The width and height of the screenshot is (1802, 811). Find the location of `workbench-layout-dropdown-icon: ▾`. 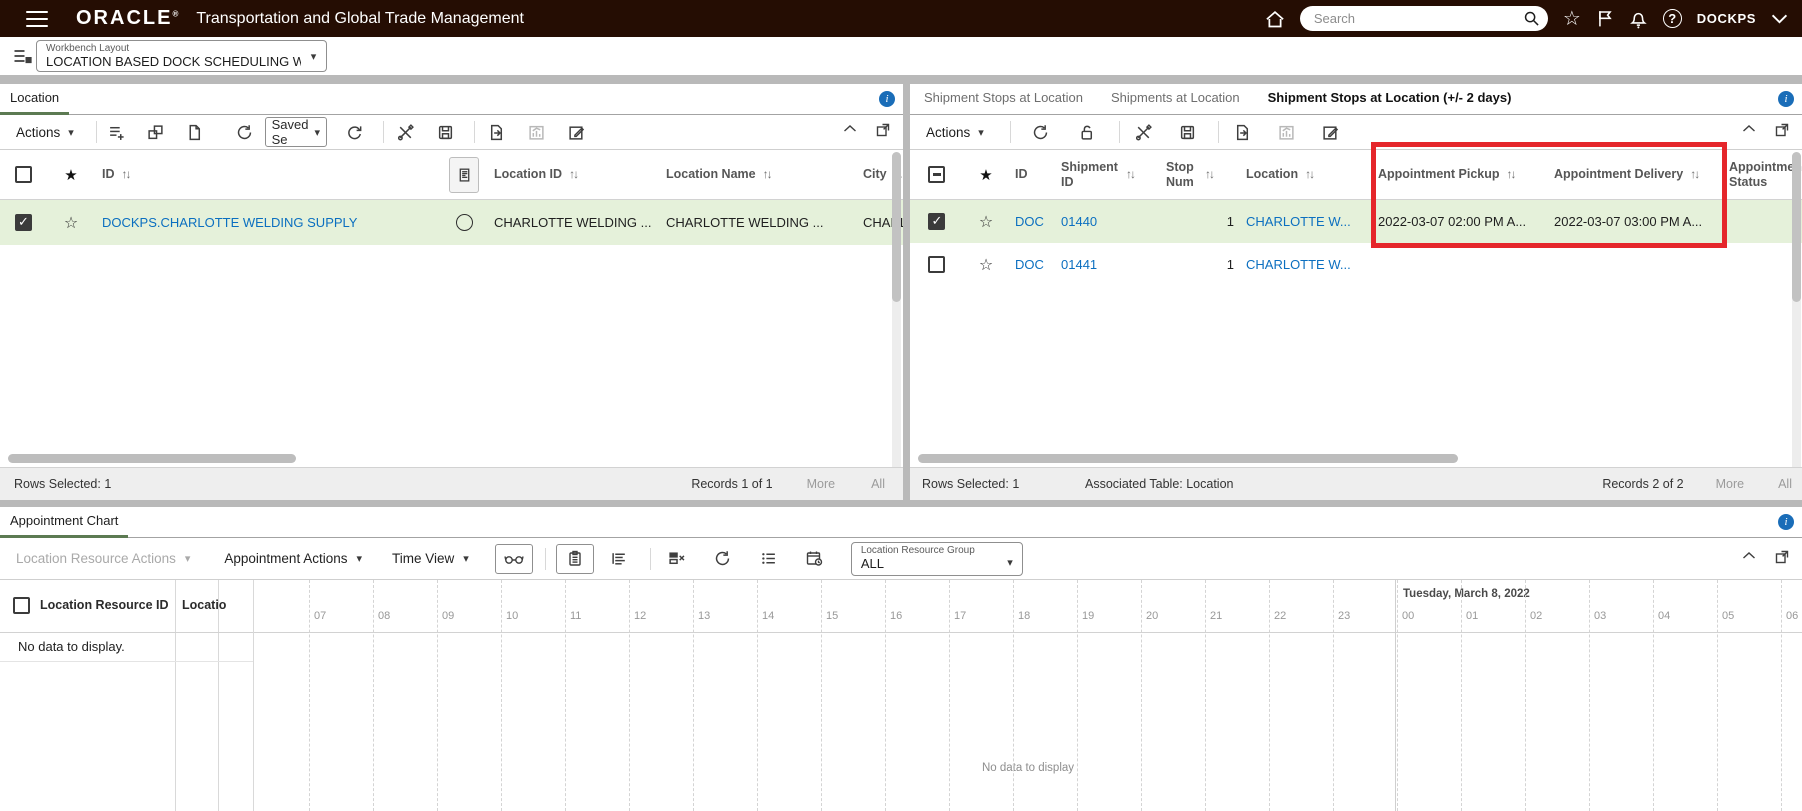

workbench-layout-dropdown-icon: ▾ is located at coordinates (314, 56).